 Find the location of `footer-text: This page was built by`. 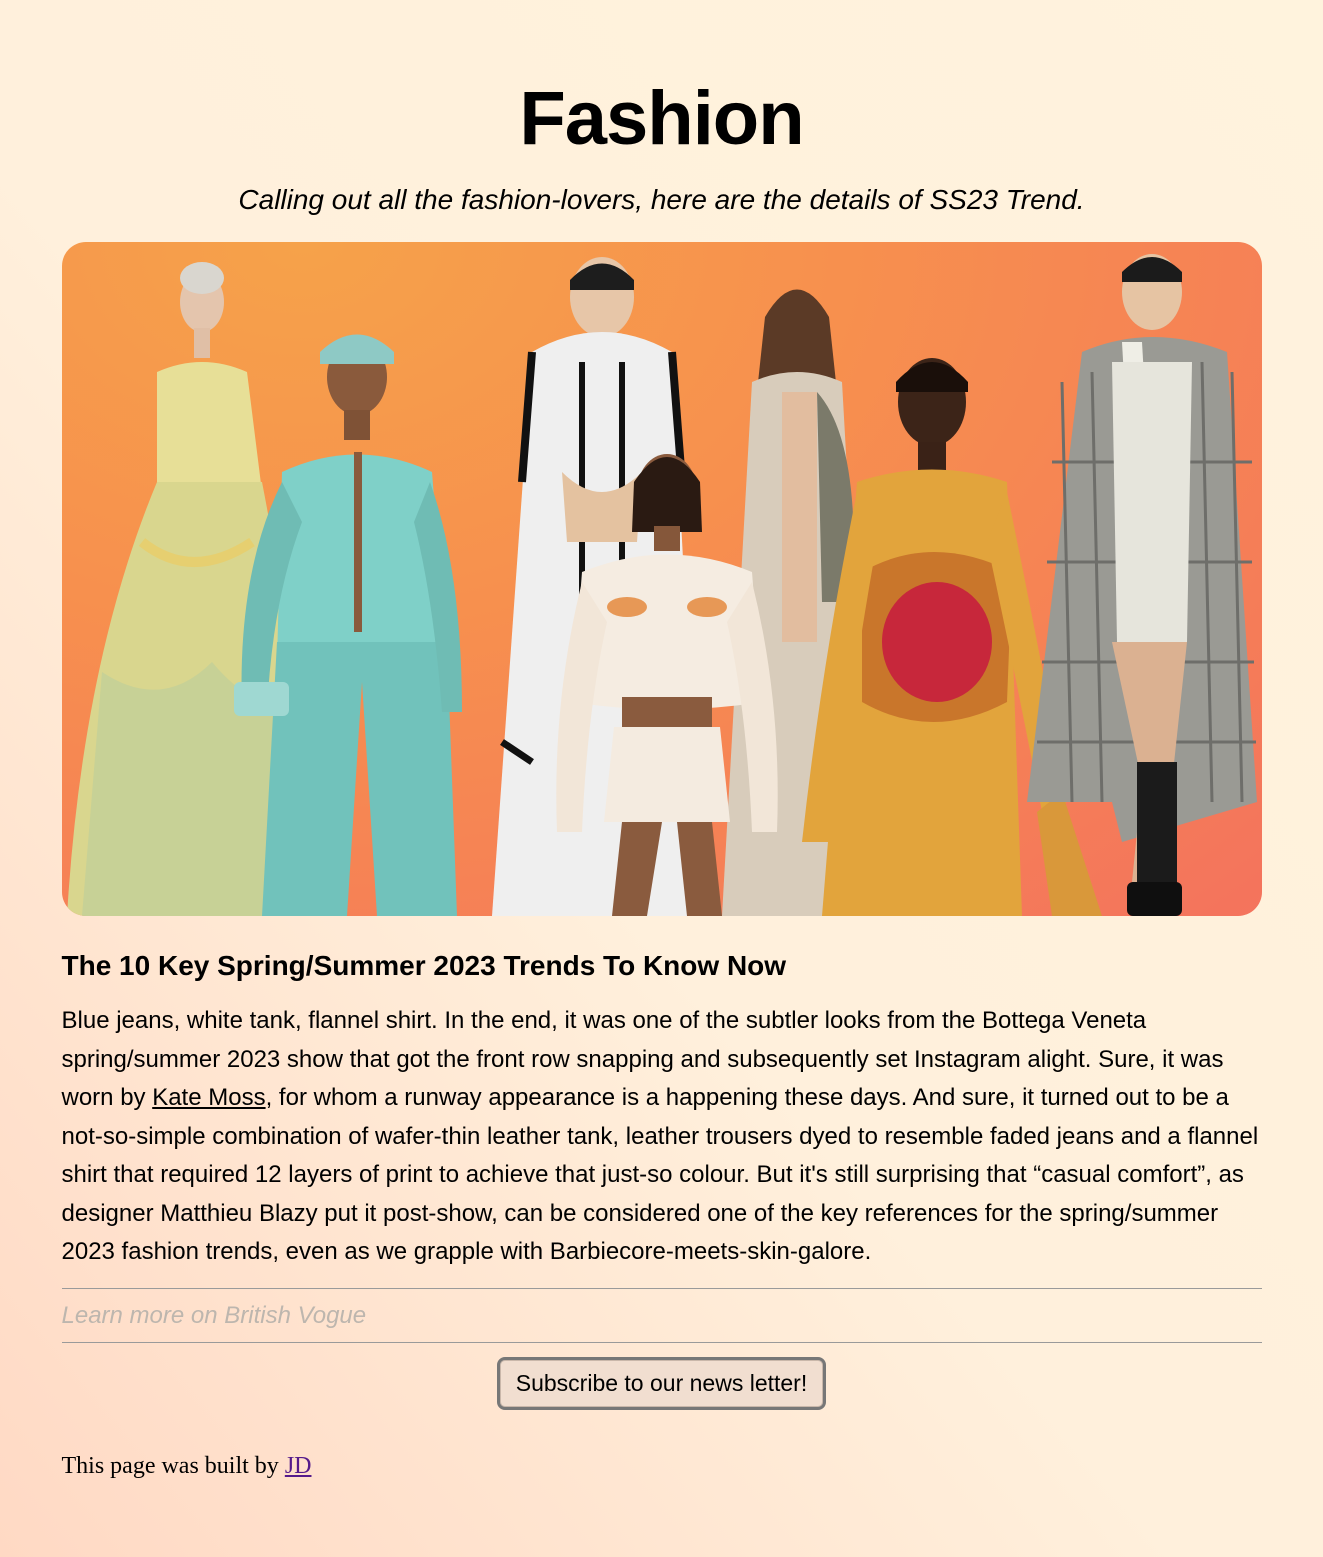

footer-text: This page was built by is located at coordinates (173, 1465).